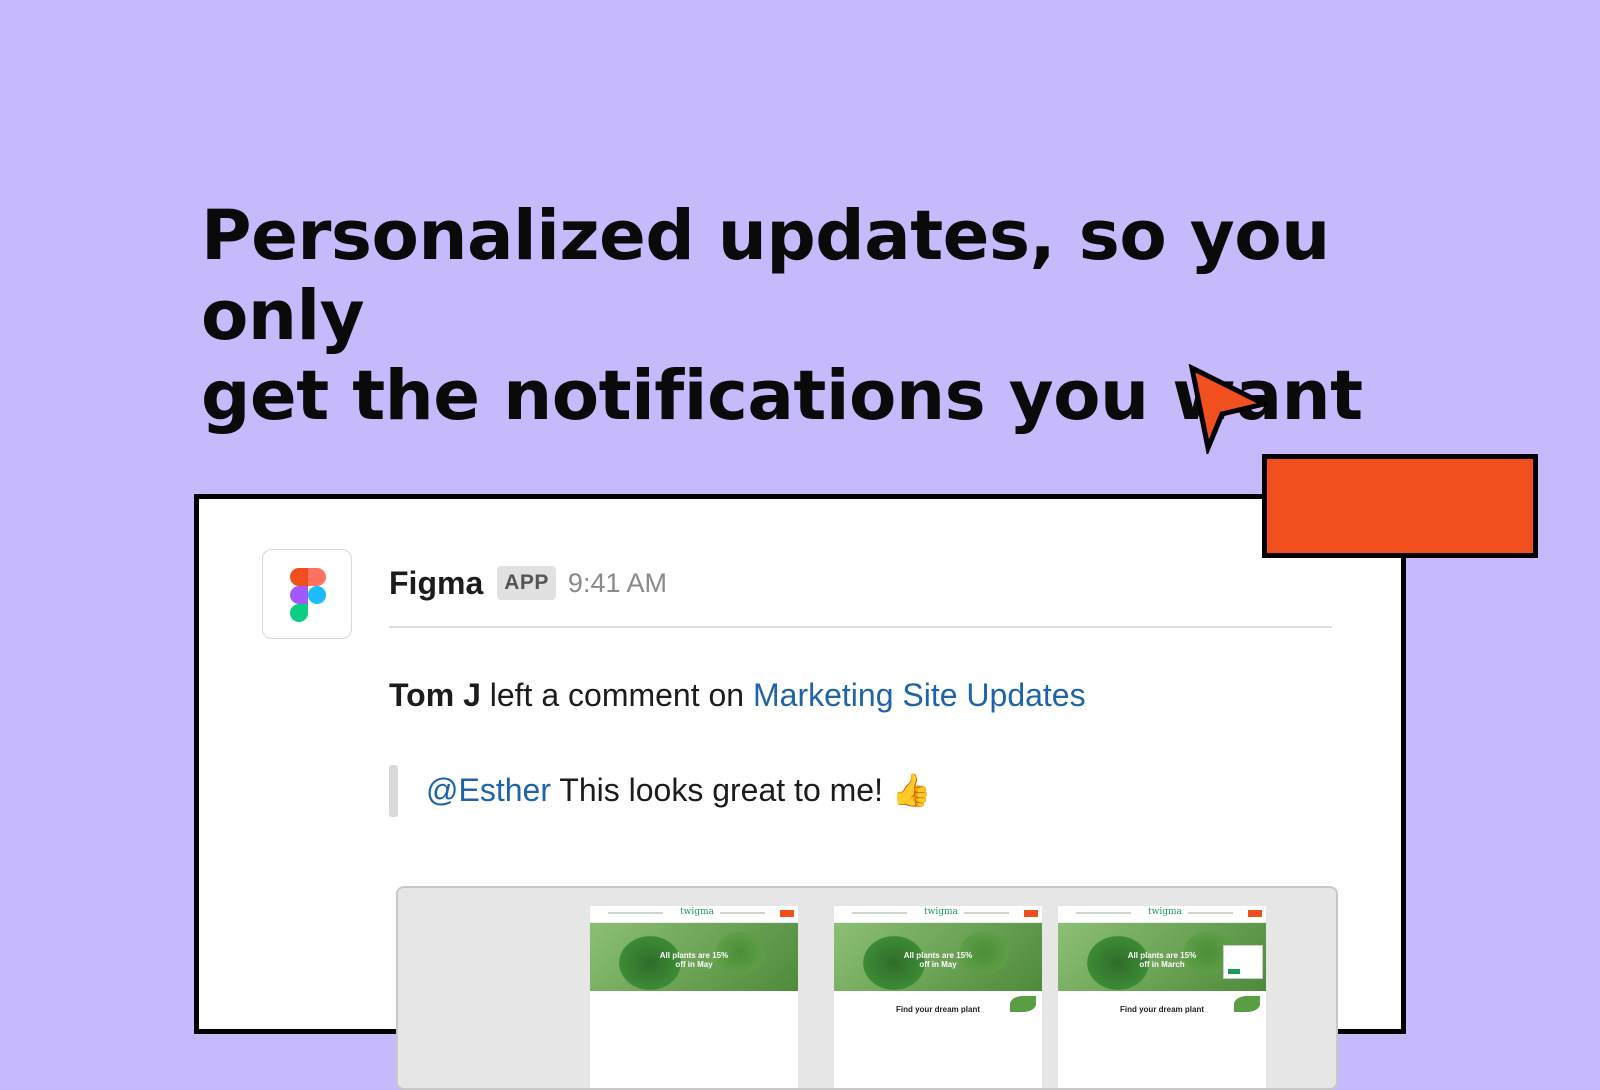 The width and height of the screenshot is (1600, 1090). I want to click on quoted-comment: @Esther This looks great to me! 👍, so click(679, 790).